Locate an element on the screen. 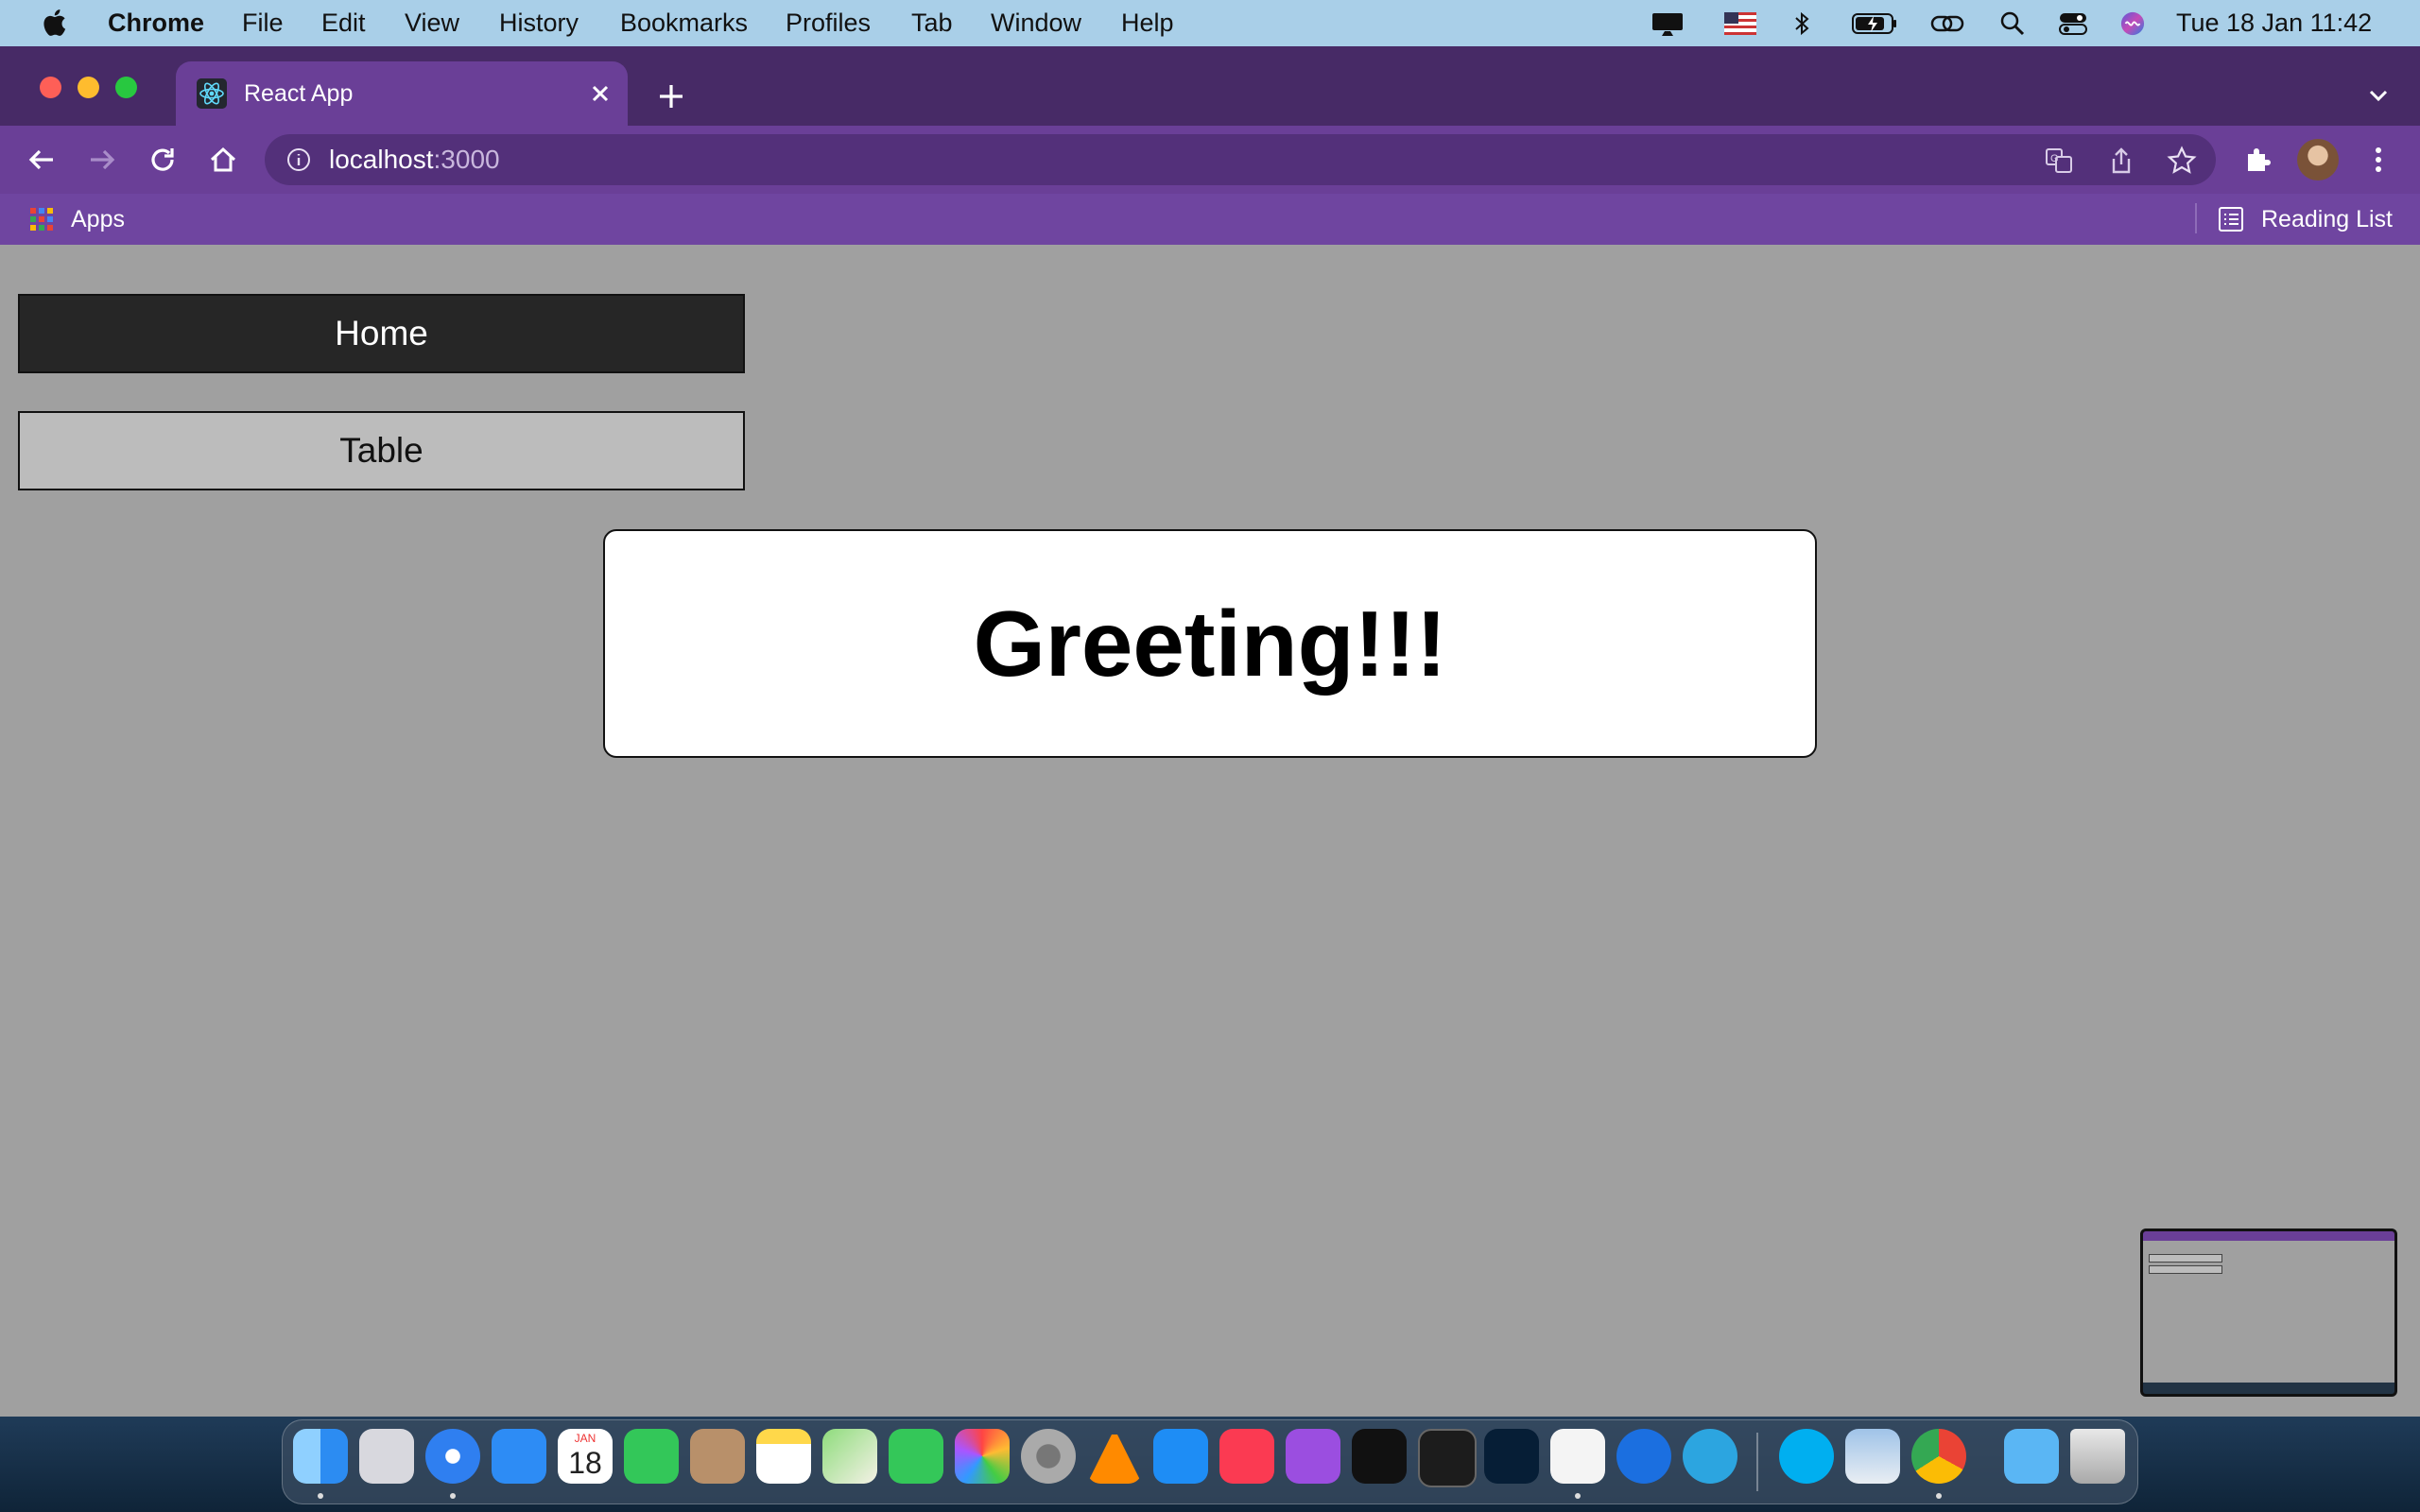 This screenshot has width=2420, height=1512. system-preferences-icon is located at coordinates (1048, 1456).